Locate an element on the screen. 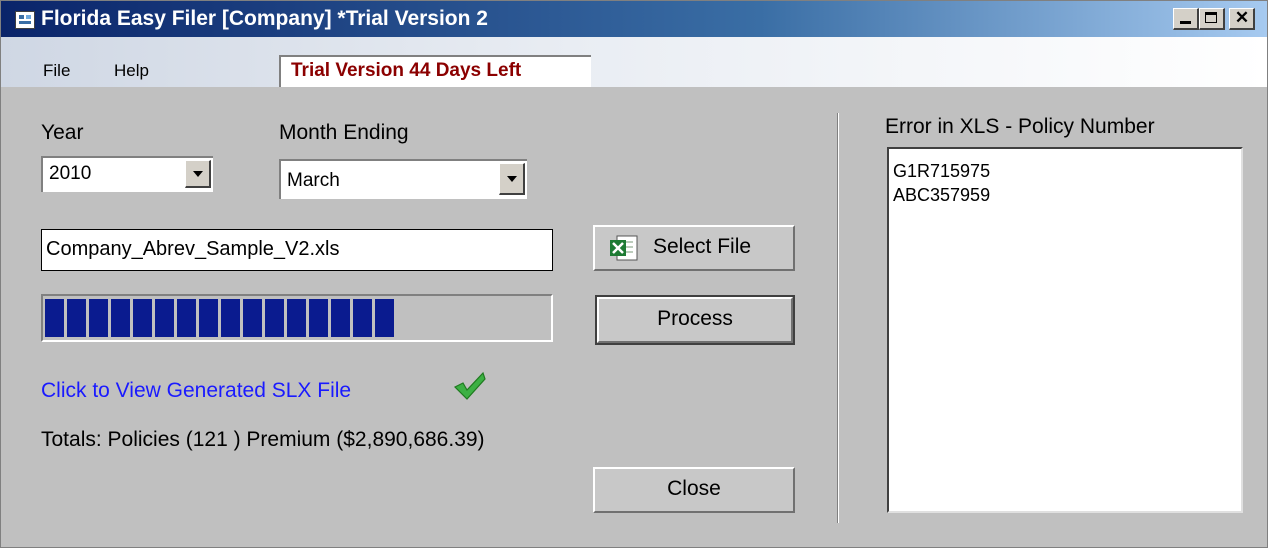  error-list-header: Error in XLS - Policy Number is located at coordinates (1020, 126).